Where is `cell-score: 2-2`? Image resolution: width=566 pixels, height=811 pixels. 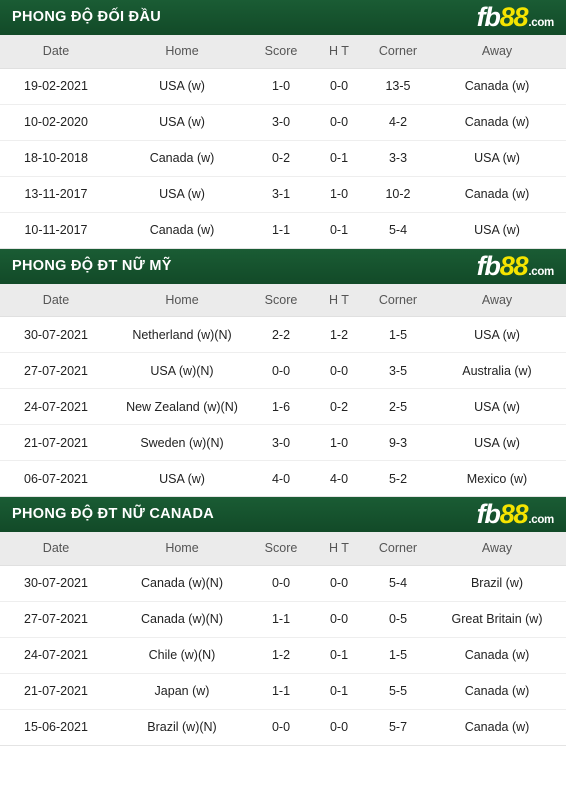 cell-score: 2-2 is located at coordinates (281, 334).